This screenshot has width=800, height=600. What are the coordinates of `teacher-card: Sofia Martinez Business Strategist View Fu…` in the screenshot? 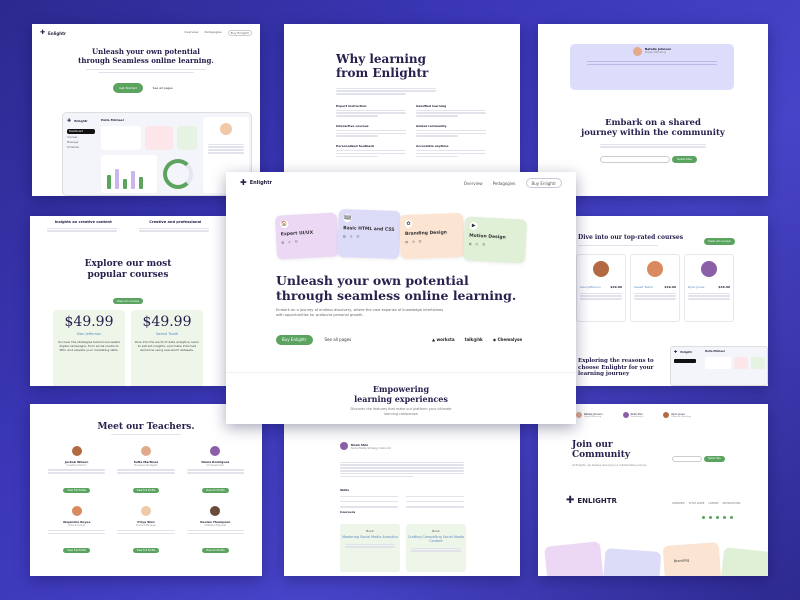 It's located at (145, 468).